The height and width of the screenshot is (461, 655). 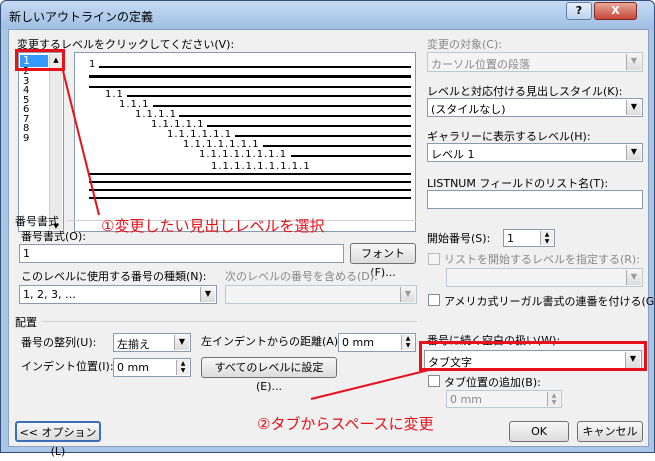 I want to click on annotation-arrow-one, so click(x=81, y=143).